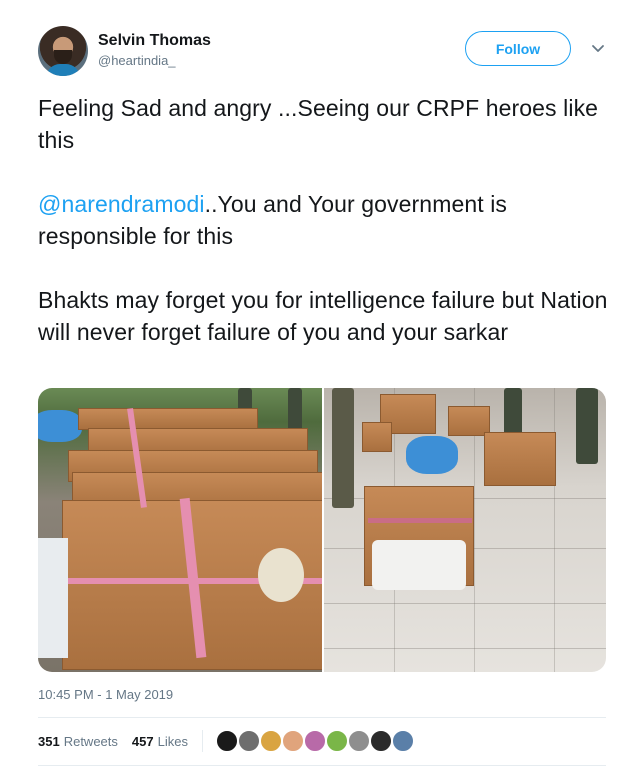 This screenshot has width=640, height=776. Describe the element at coordinates (323, 52) in the screenshot. I see `tweet-header: Selvin Thomas @heartindia_ Follow` at that location.